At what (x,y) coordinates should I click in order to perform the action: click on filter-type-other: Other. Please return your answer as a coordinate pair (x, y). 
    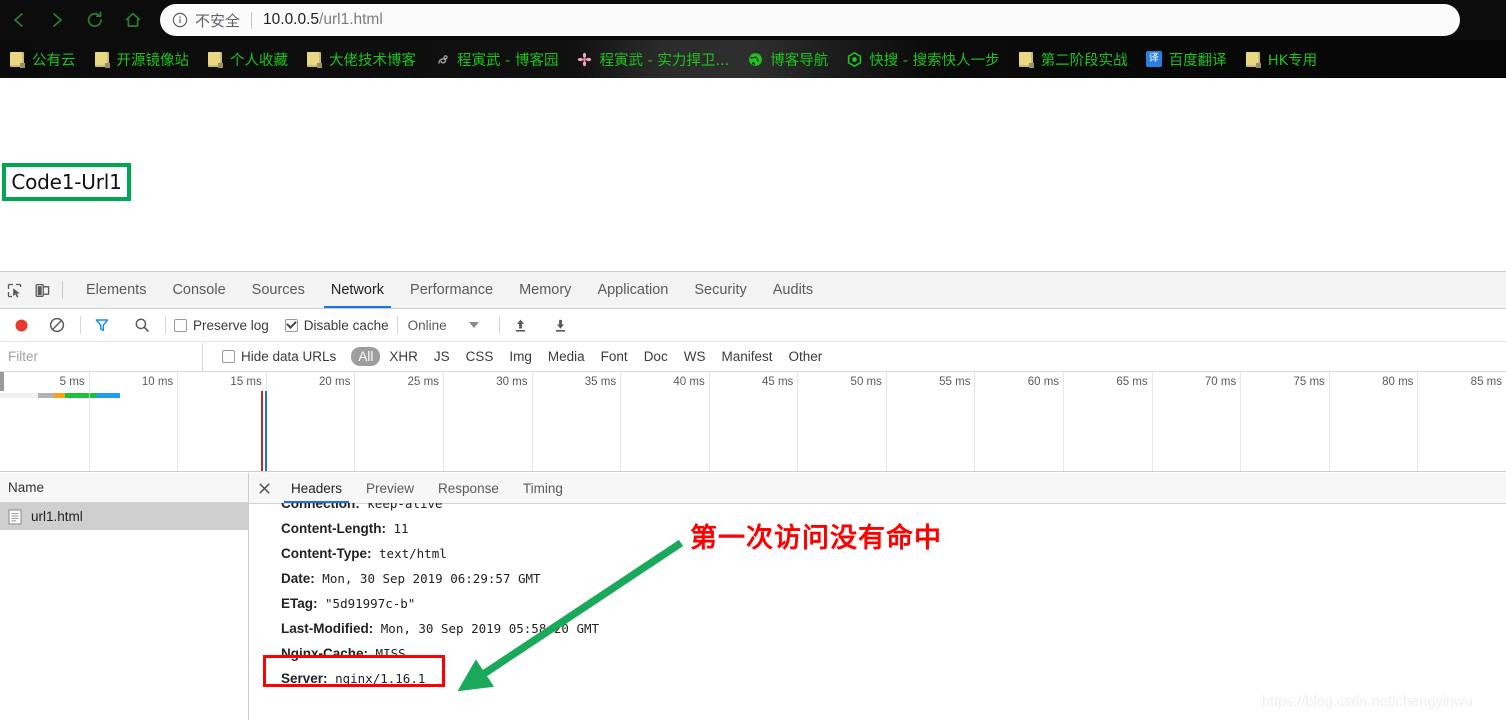
    Looking at the image, I should click on (805, 356).